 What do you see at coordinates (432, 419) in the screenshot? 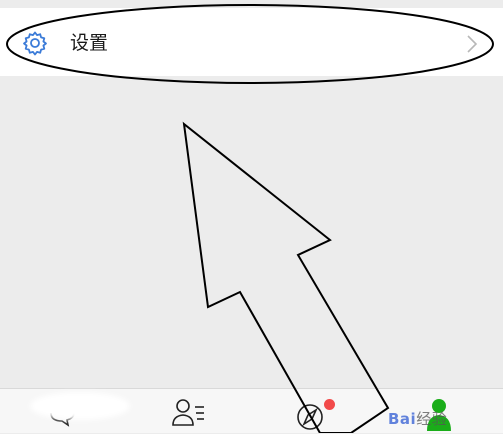
I see `watermark-text: 经验` at bounding box center [432, 419].